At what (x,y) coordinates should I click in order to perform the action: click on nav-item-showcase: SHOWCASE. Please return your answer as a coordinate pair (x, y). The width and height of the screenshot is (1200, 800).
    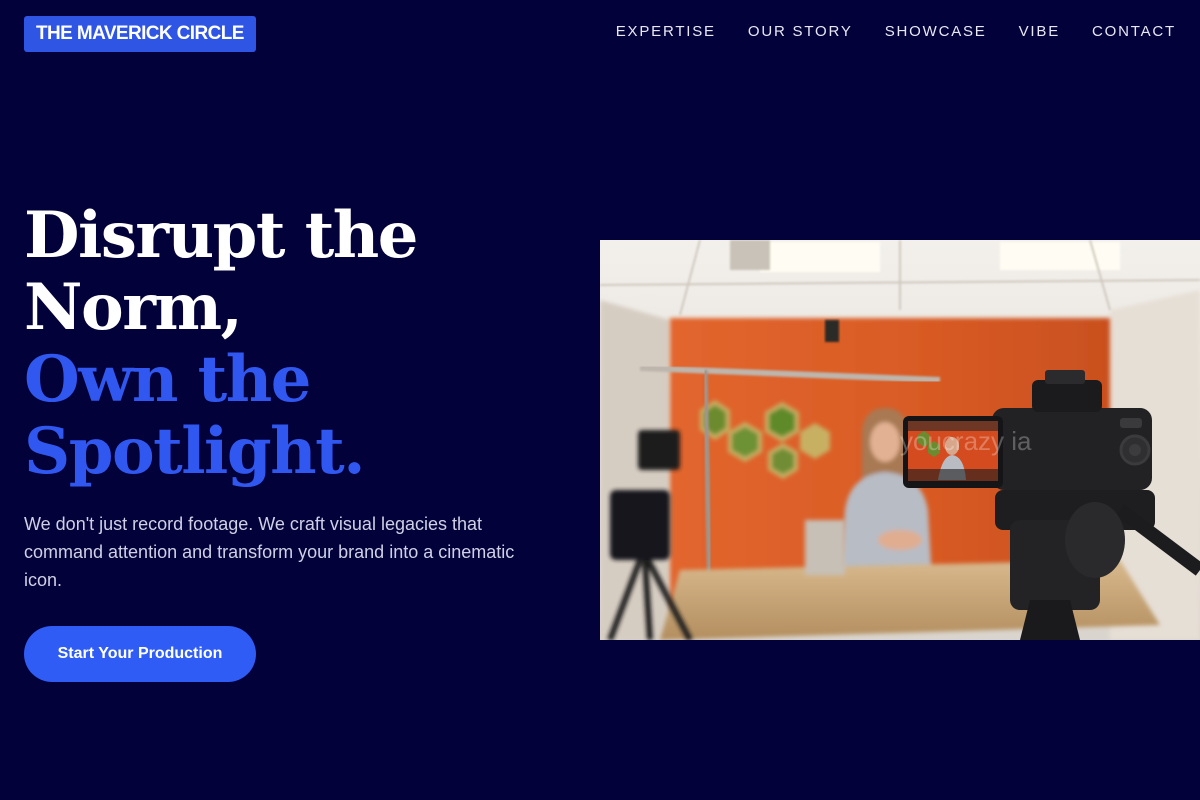
    Looking at the image, I should click on (936, 32).